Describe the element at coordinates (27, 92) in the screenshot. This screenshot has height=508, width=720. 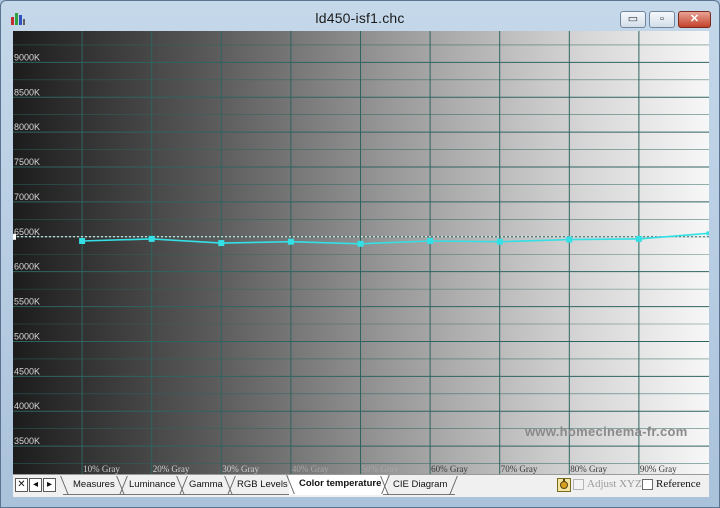
I see `y-tick-label: 8500K` at that location.